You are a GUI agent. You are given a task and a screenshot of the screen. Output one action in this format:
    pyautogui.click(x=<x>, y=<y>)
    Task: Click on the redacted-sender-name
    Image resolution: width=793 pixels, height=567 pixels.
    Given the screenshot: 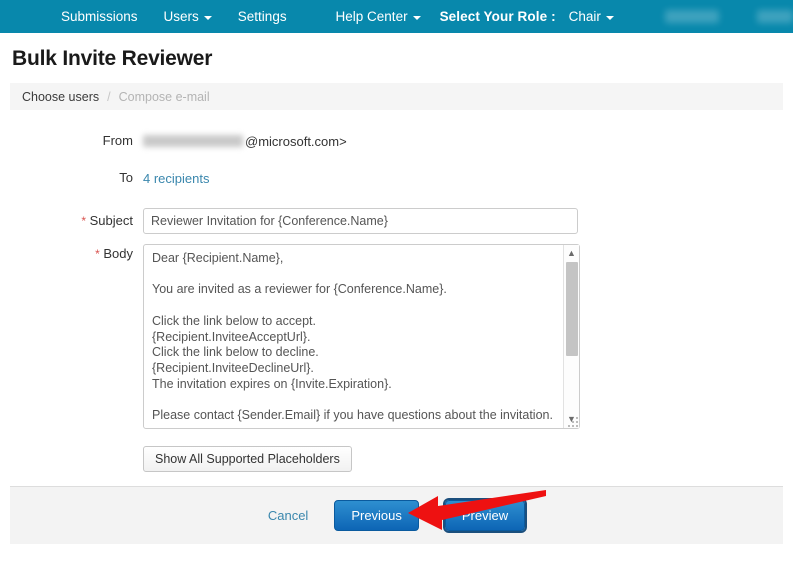 What is the action you would take?
    pyautogui.click(x=193, y=141)
    